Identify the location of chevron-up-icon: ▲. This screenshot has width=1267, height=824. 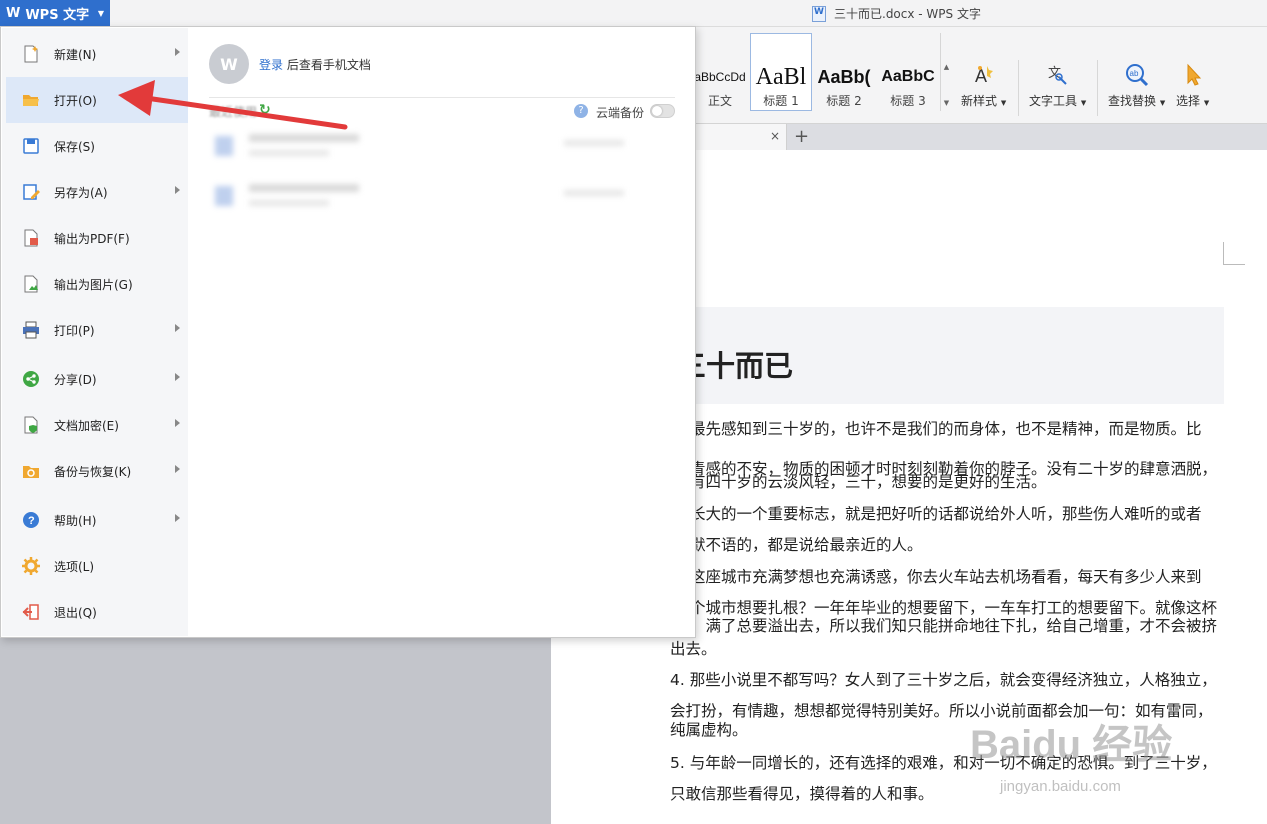
(946, 67).